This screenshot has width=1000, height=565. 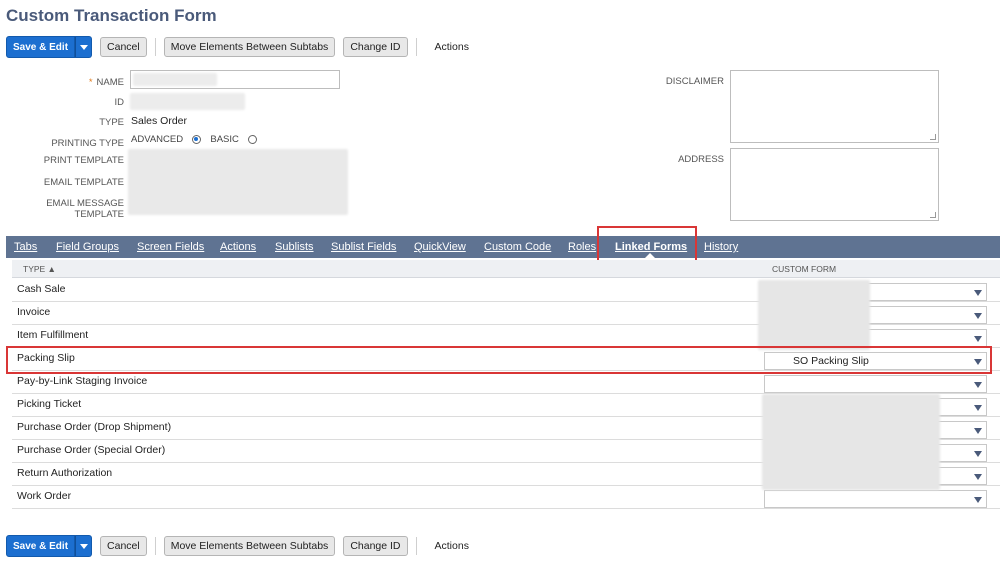 I want to click on email-message-template-label: EMAIL MESSAGE TEMPLATE, so click(x=85, y=209).